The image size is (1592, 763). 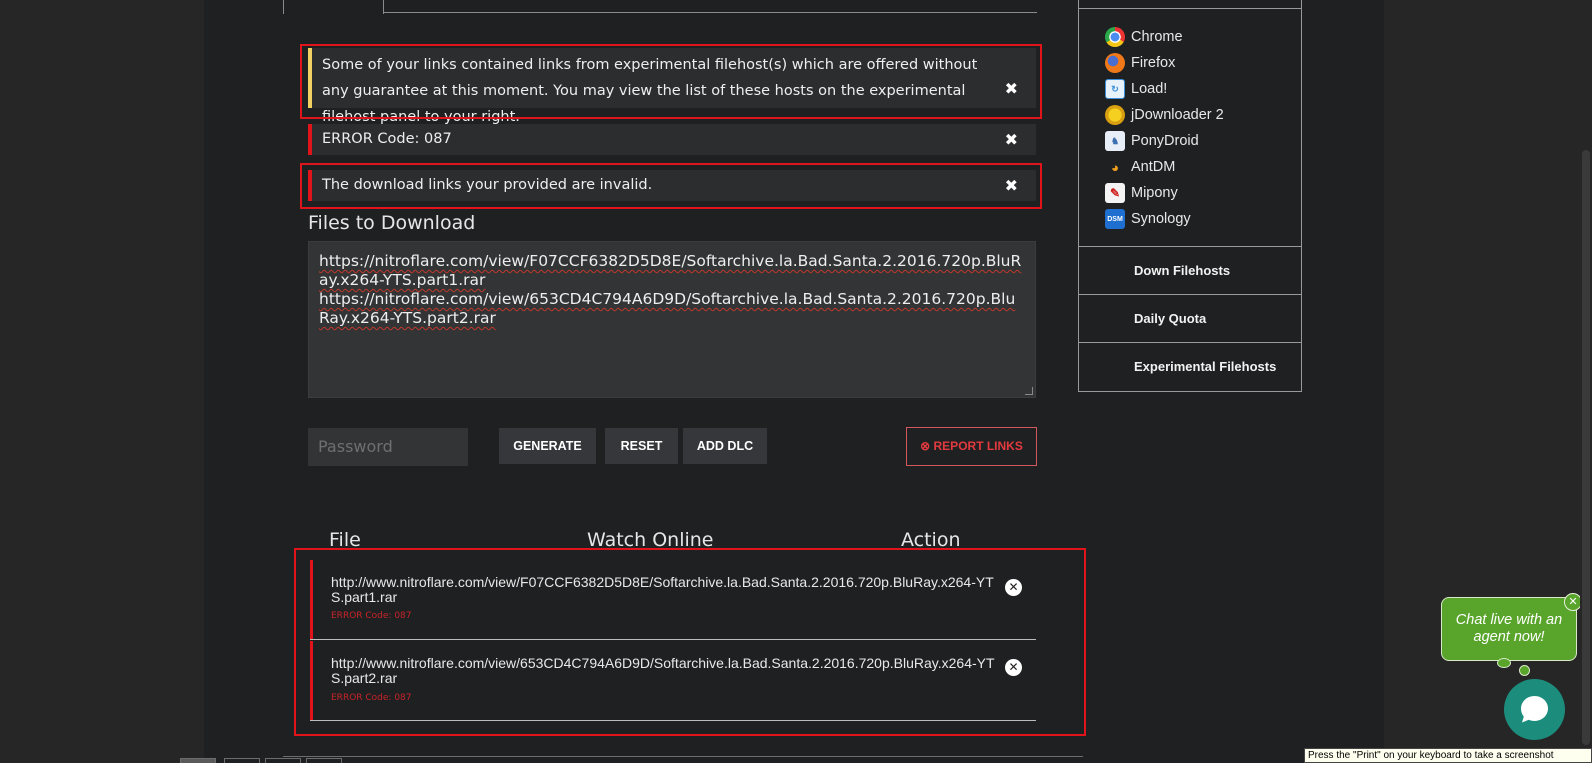 What do you see at coordinates (283, 7) in the screenshot?
I see `tab-border-left` at bounding box center [283, 7].